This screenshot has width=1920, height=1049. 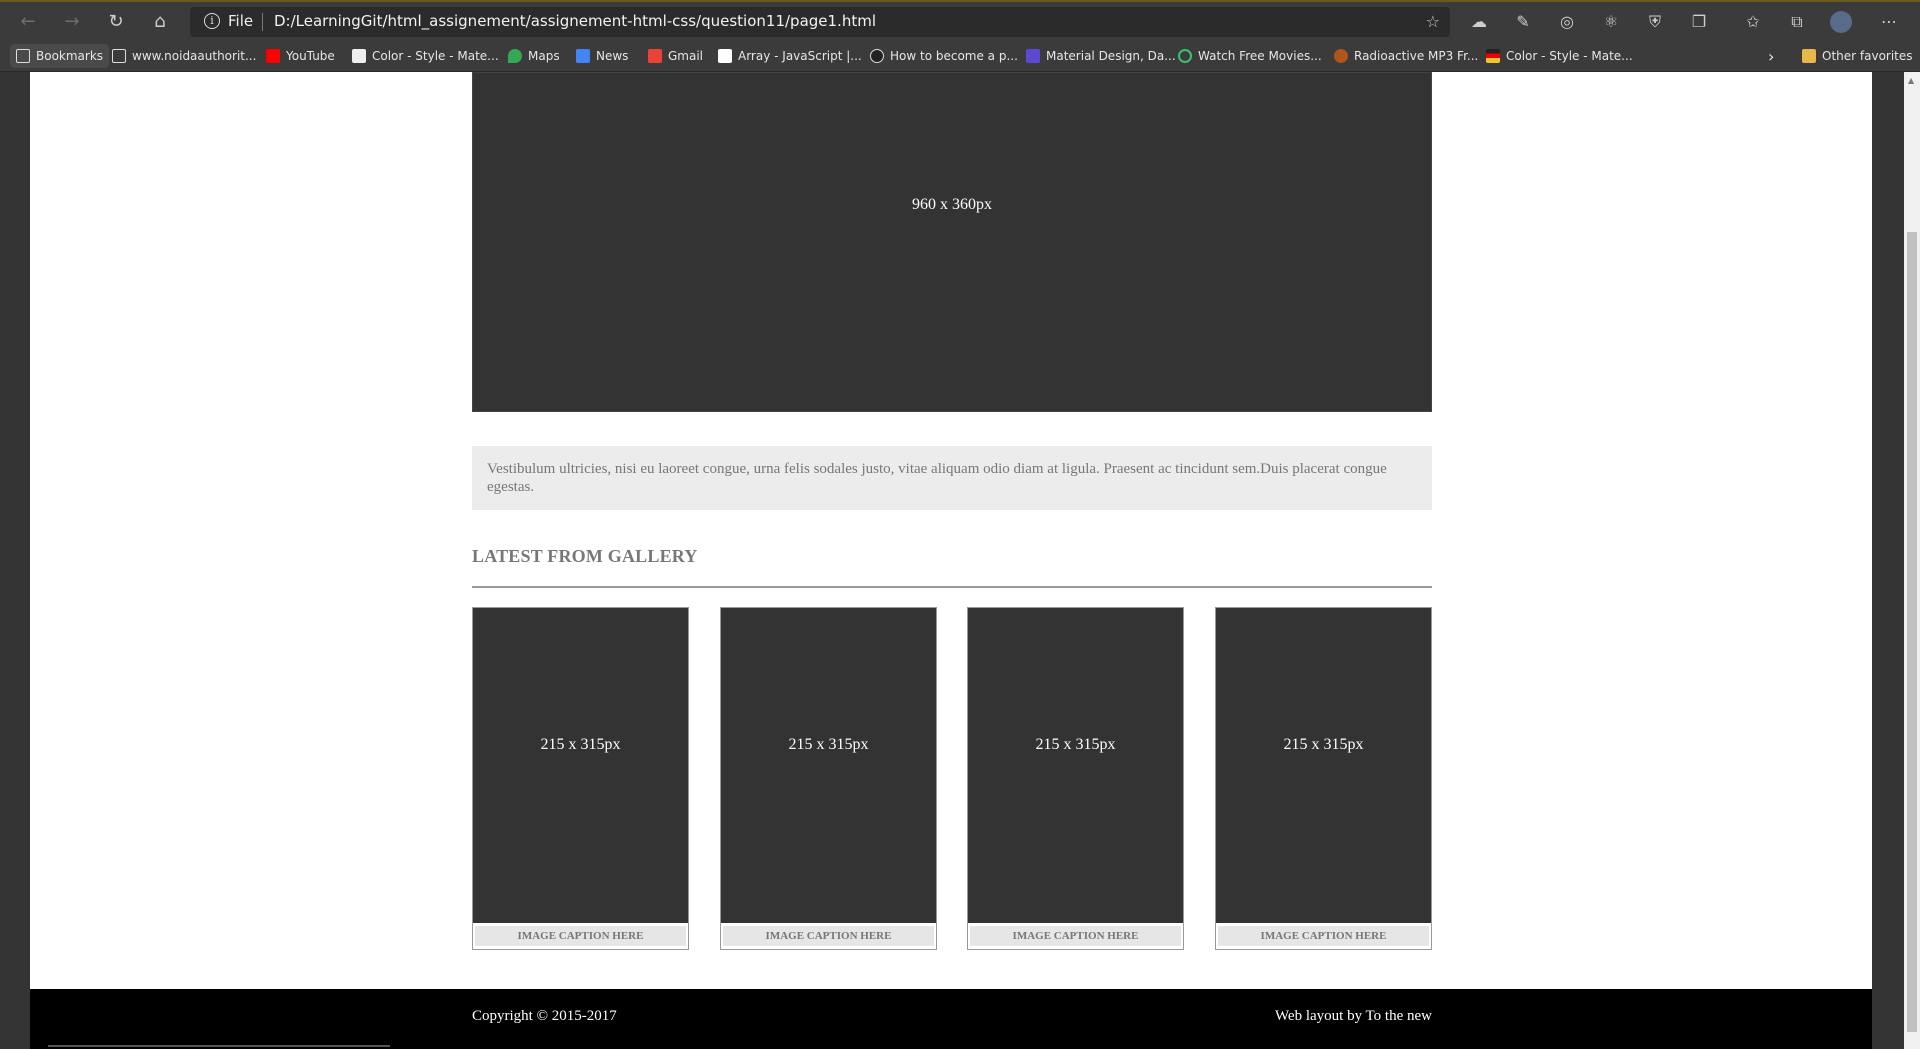 What do you see at coordinates (1841, 22) in the screenshot?
I see `profile-avatar` at bounding box center [1841, 22].